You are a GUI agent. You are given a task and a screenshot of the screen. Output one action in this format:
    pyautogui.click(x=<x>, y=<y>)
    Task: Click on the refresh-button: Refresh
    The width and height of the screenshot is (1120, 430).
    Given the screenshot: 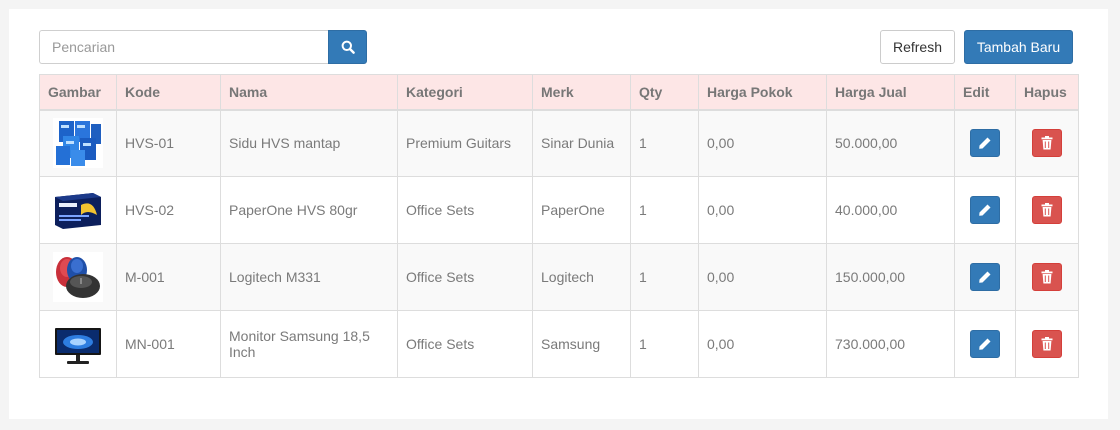 What is the action you would take?
    pyautogui.click(x=917, y=47)
    